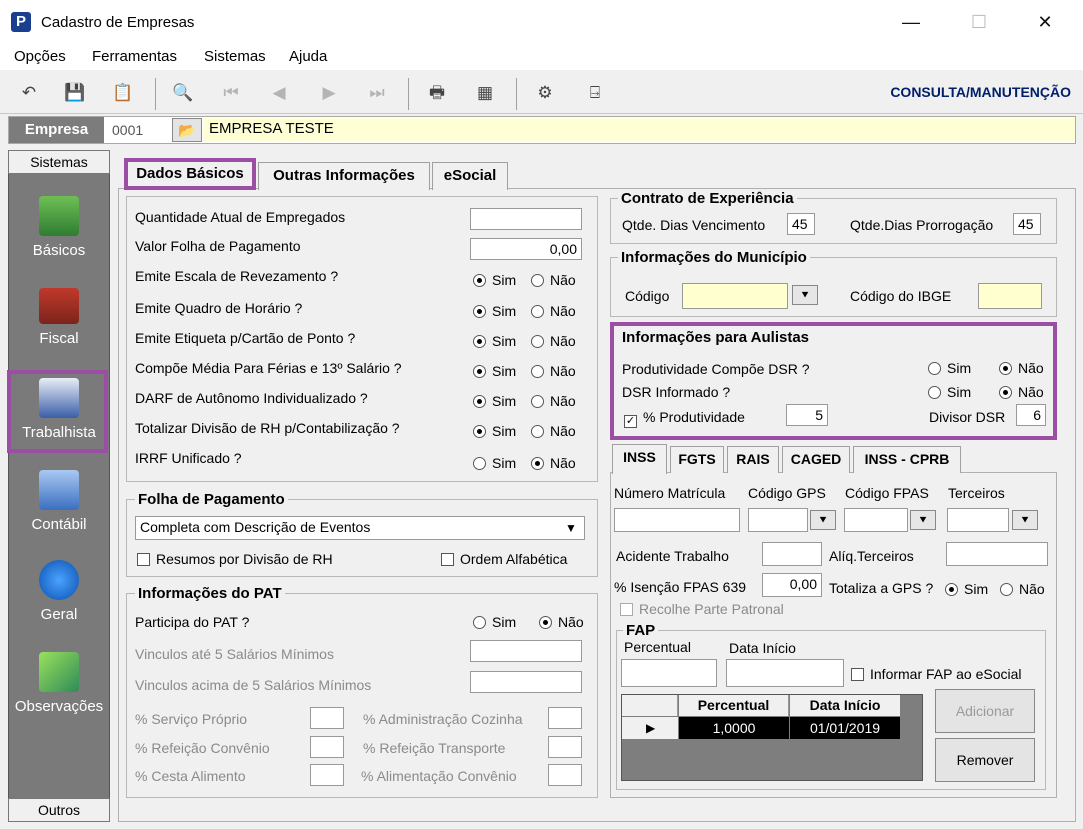  I want to click on last-record-icon: ⏭, so click(377, 93).